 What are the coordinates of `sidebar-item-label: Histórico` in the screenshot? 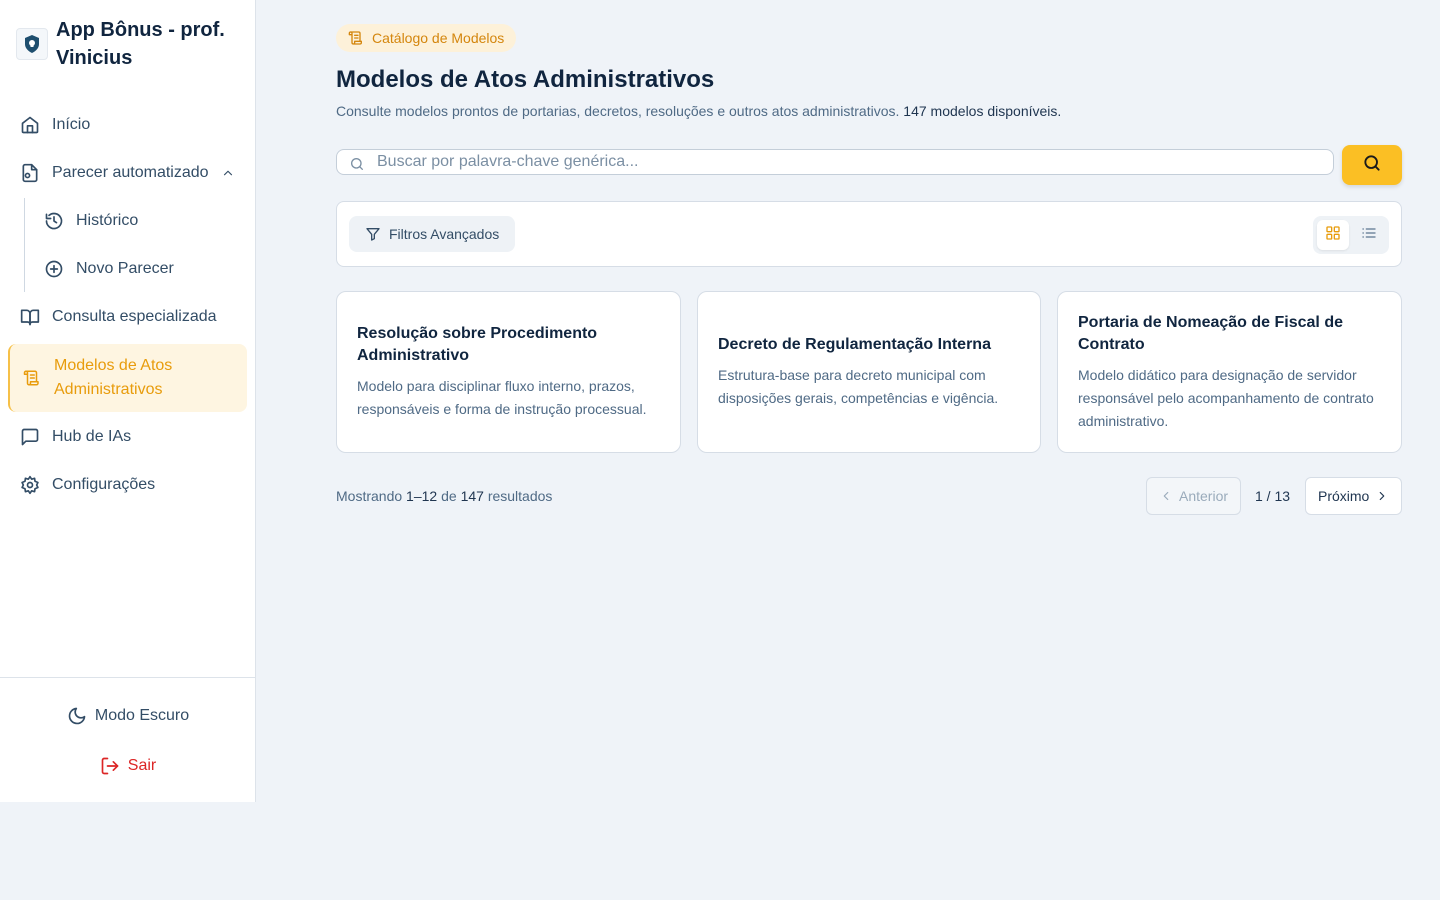 It's located at (107, 220).